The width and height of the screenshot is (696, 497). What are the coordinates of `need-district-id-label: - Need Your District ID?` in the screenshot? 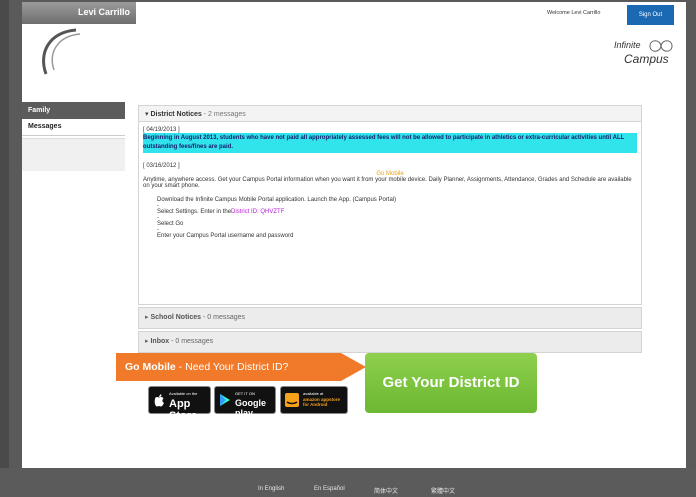 It's located at (232, 367).